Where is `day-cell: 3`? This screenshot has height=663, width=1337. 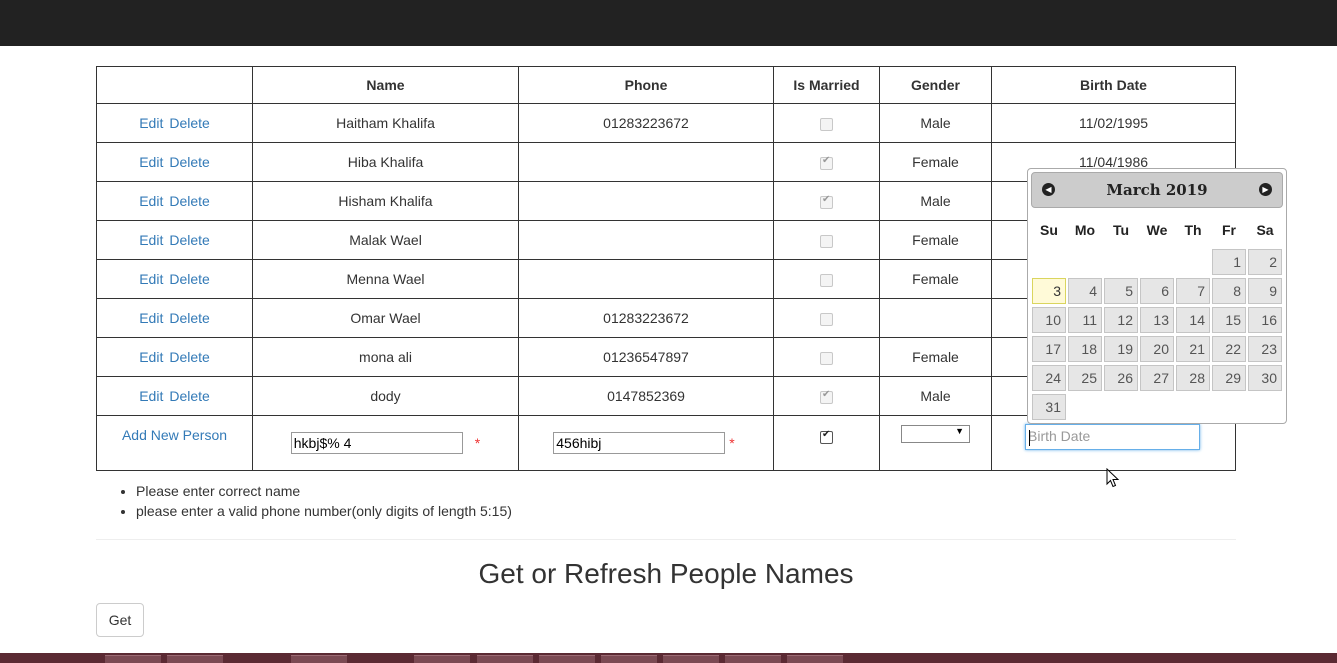 day-cell: 3 is located at coordinates (1049, 291).